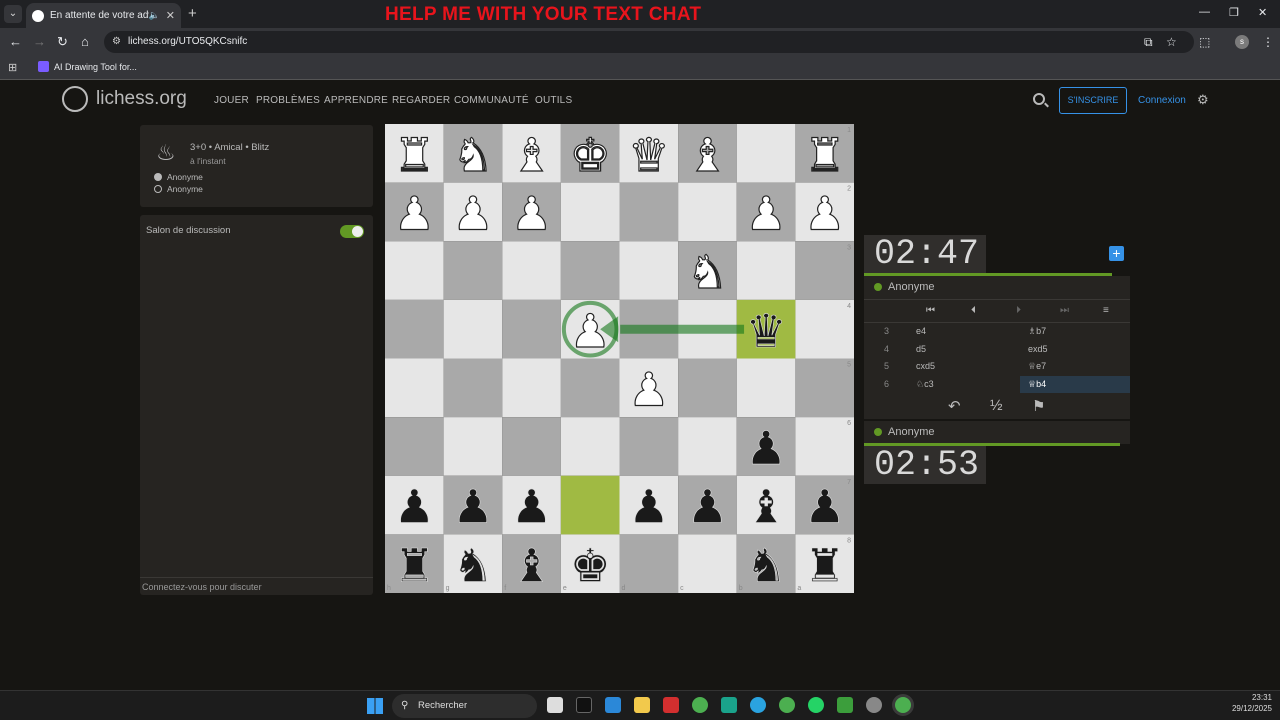 This screenshot has width=1280, height=720. Describe the element at coordinates (185, 189) in the screenshot. I see `player-name: Anonyme` at that location.